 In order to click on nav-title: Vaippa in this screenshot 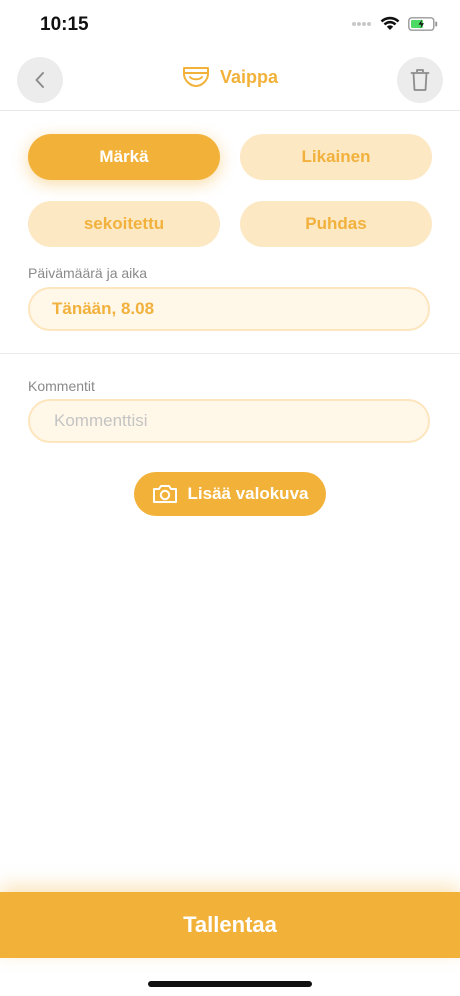, I will do `click(230, 77)`.